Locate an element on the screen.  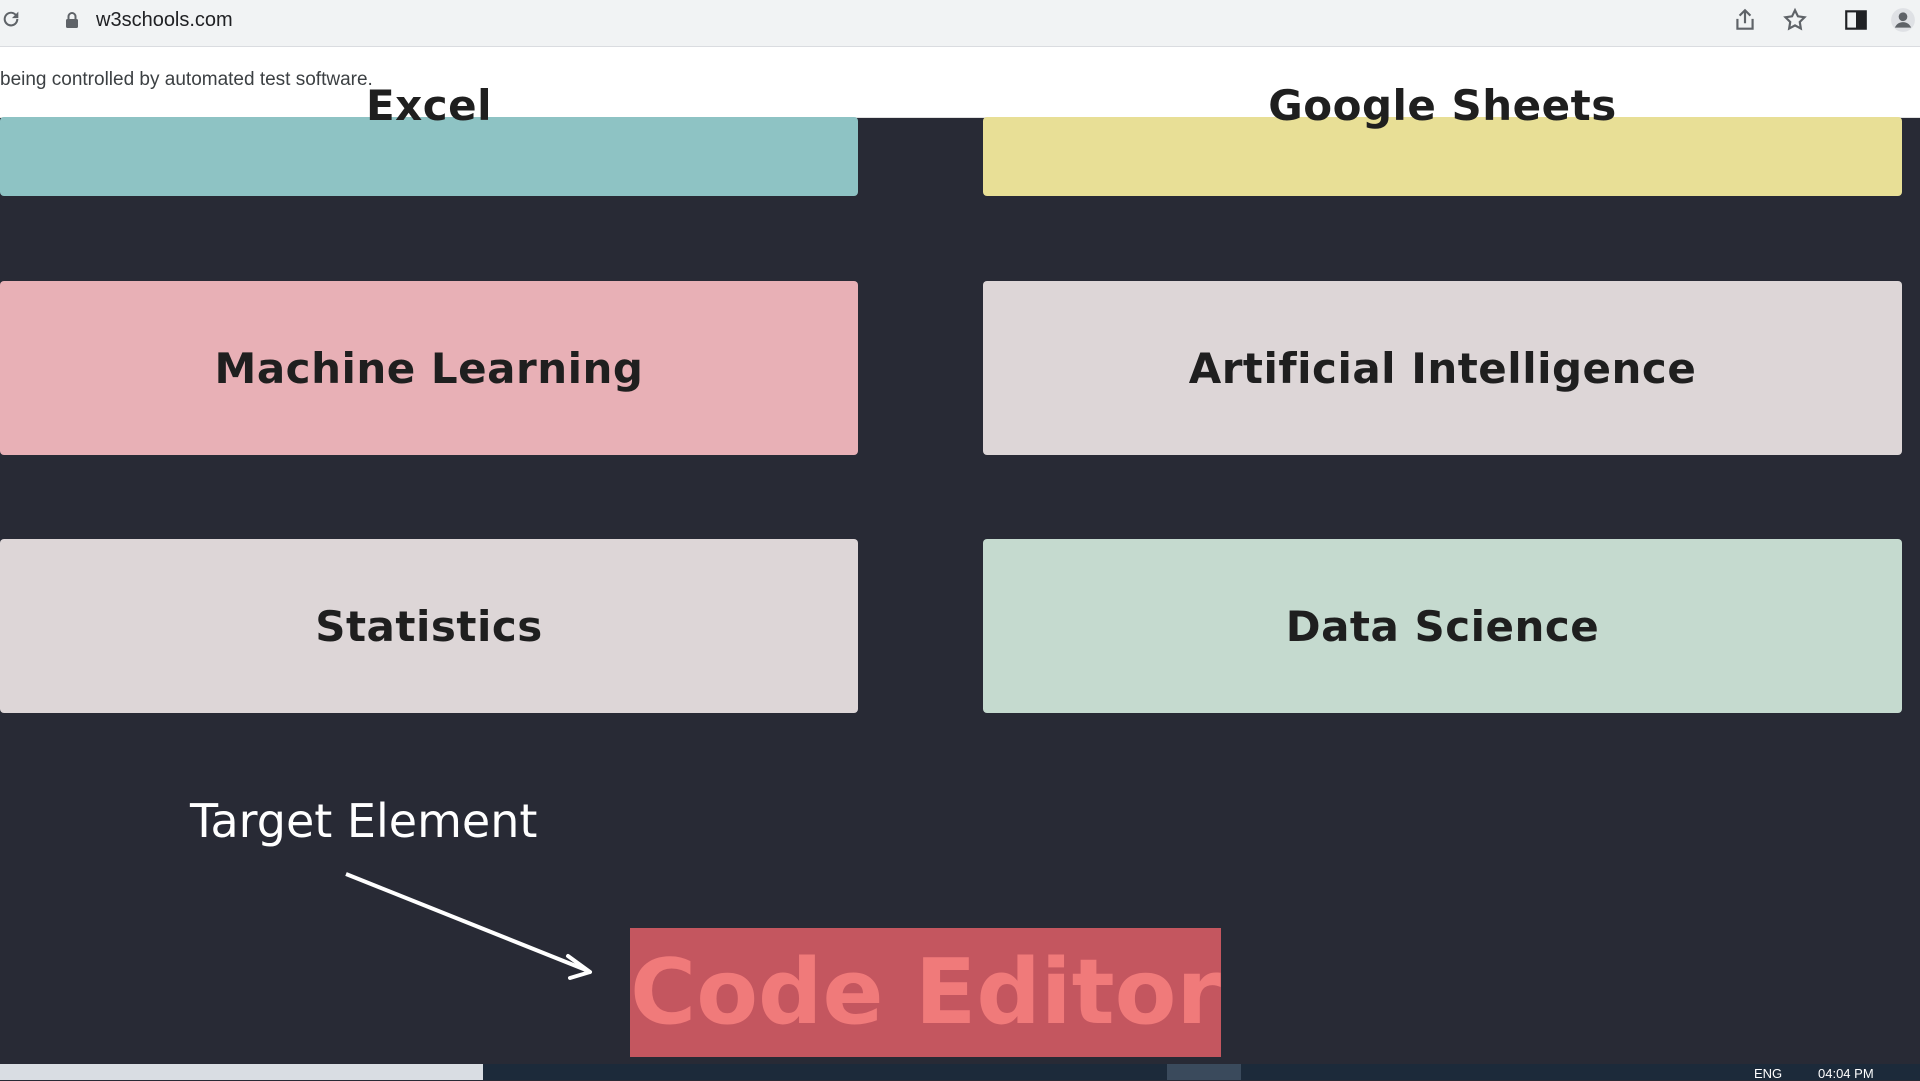
tile-machine-learning-label: Machine Learning is located at coordinates (429, 368).